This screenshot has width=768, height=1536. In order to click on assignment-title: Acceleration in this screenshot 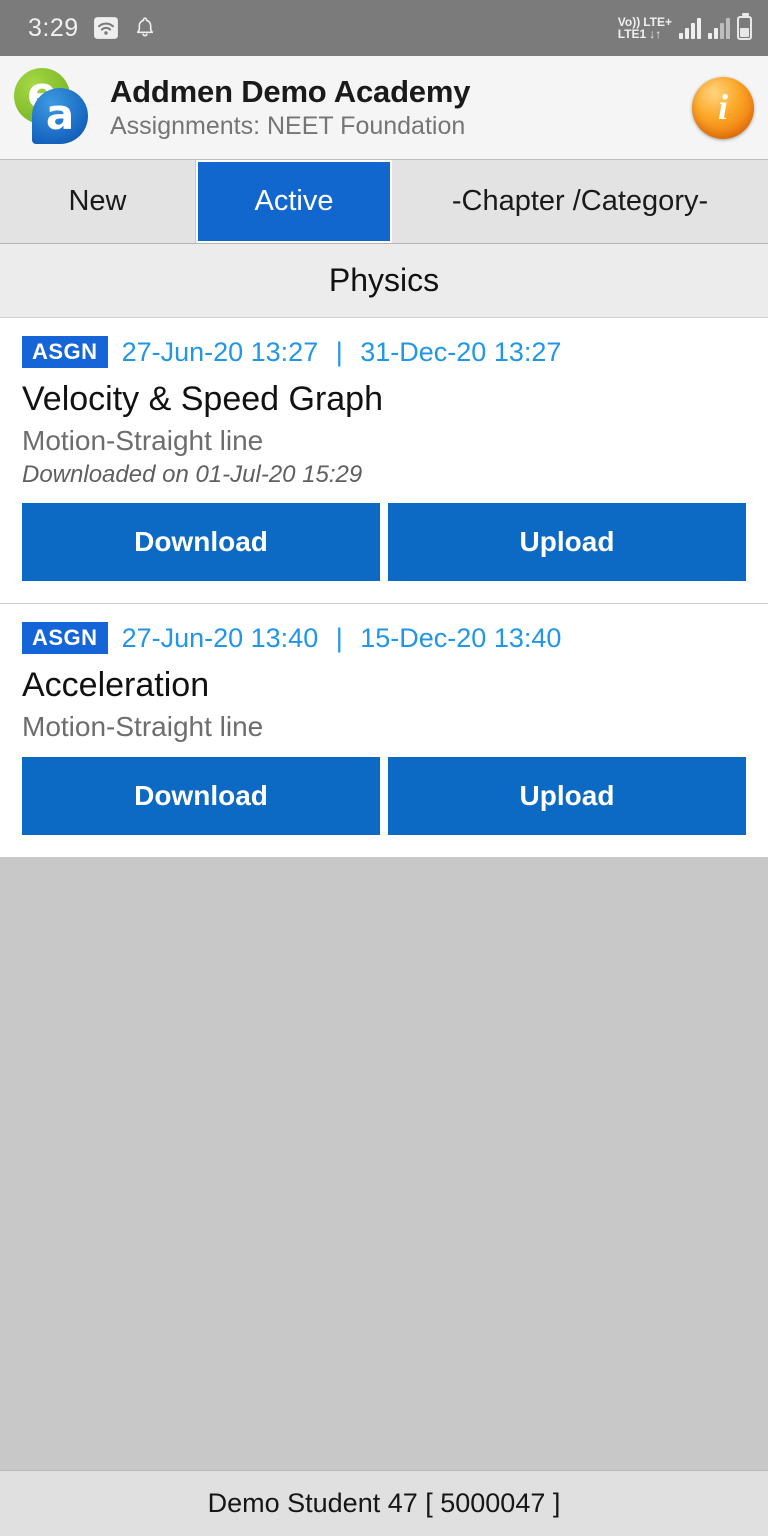, I will do `click(116, 685)`.